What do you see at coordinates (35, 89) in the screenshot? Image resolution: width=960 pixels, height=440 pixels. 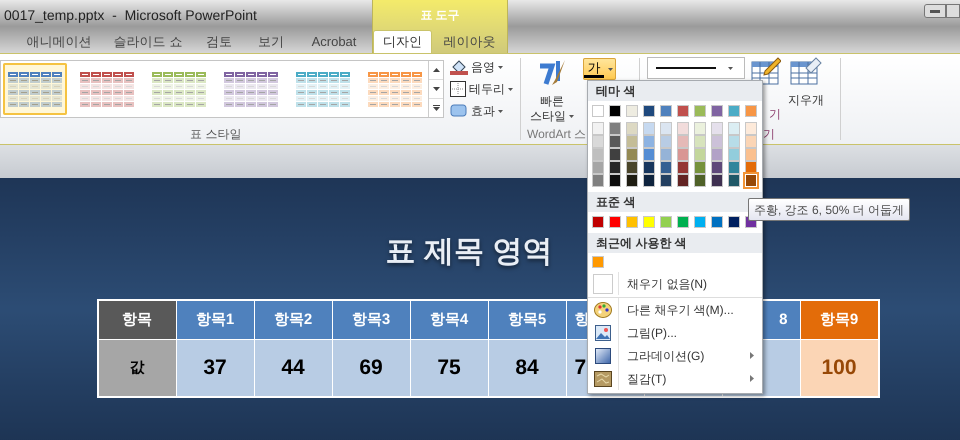 I see `table-style-thumbnail` at bounding box center [35, 89].